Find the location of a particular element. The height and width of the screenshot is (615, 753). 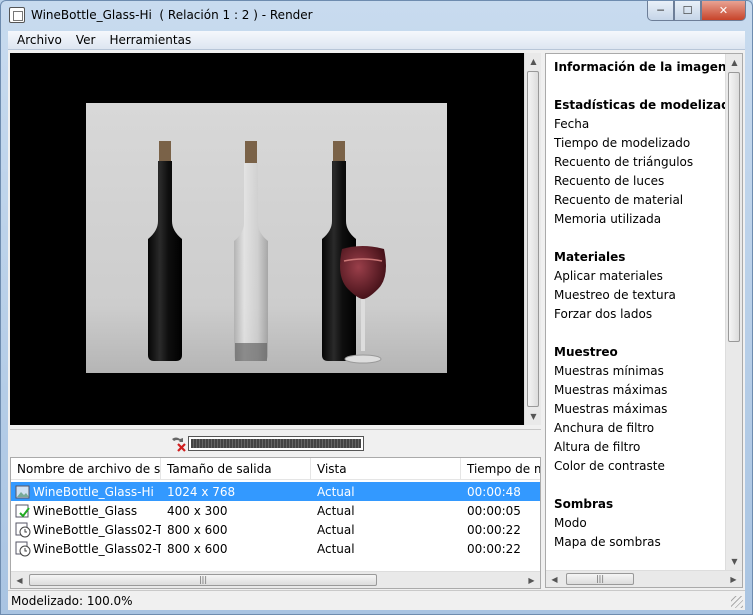

info-vertical-scrollbar: ▲ ▼ is located at coordinates (733, 312).